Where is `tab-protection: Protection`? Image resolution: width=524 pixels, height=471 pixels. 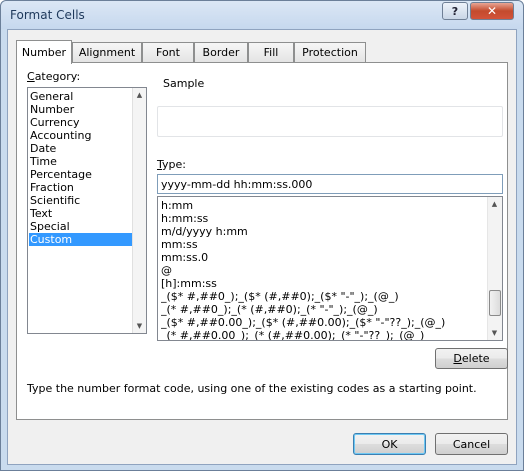
tab-protection: Protection is located at coordinates (330, 52).